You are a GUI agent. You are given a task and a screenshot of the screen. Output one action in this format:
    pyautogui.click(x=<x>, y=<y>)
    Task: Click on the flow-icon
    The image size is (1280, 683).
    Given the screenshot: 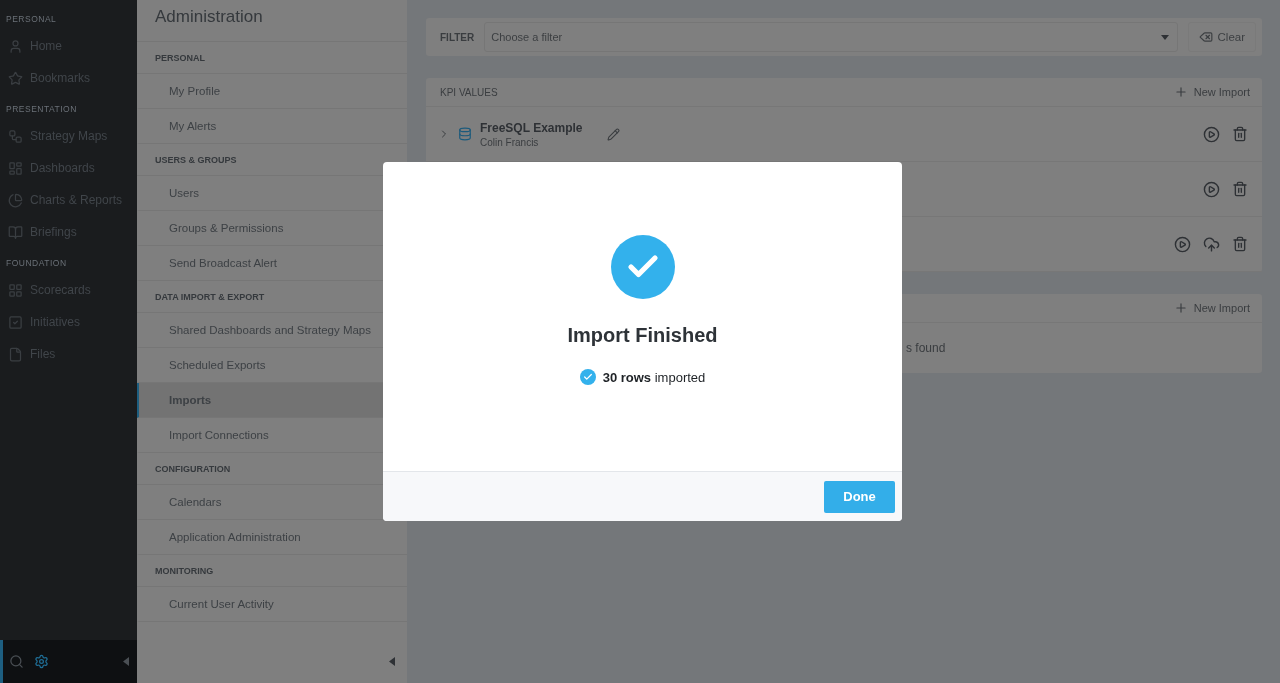 What is the action you would take?
    pyautogui.click(x=15, y=136)
    